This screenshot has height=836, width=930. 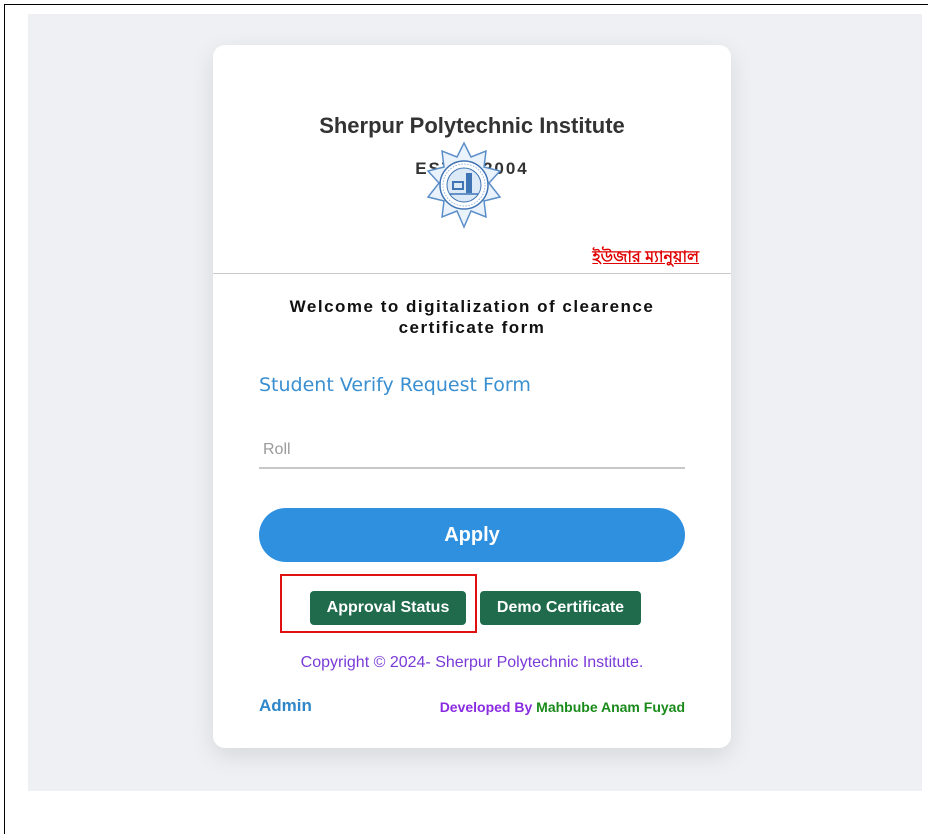 What do you see at coordinates (285, 706) in the screenshot?
I see `admin-link: Admin` at bounding box center [285, 706].